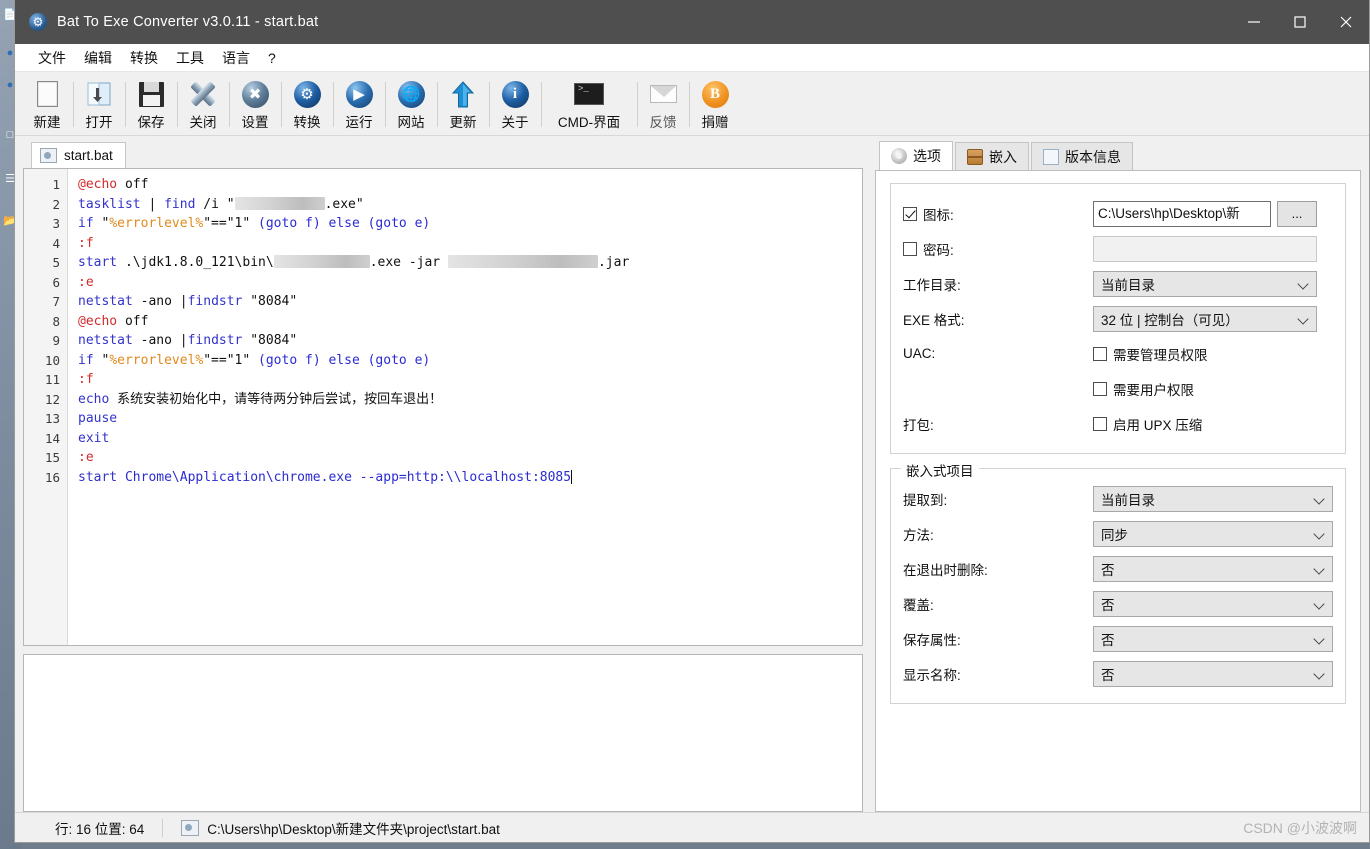 Image resolution: width=1370 pixels, height=849 pixels. What do you see at coordinates (236, 58) in the screenshot?
I see `menu-item-language: 语言` at bounding box center [236, 58].